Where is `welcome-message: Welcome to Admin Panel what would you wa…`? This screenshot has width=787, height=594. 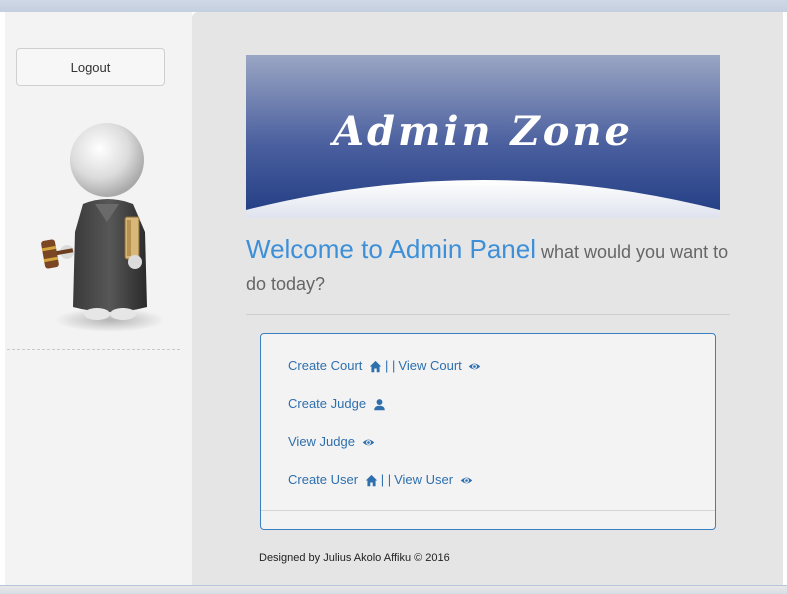
welcome-message: Welcome to Admin Panel what would you wa… is located at coordinates (491, 267).